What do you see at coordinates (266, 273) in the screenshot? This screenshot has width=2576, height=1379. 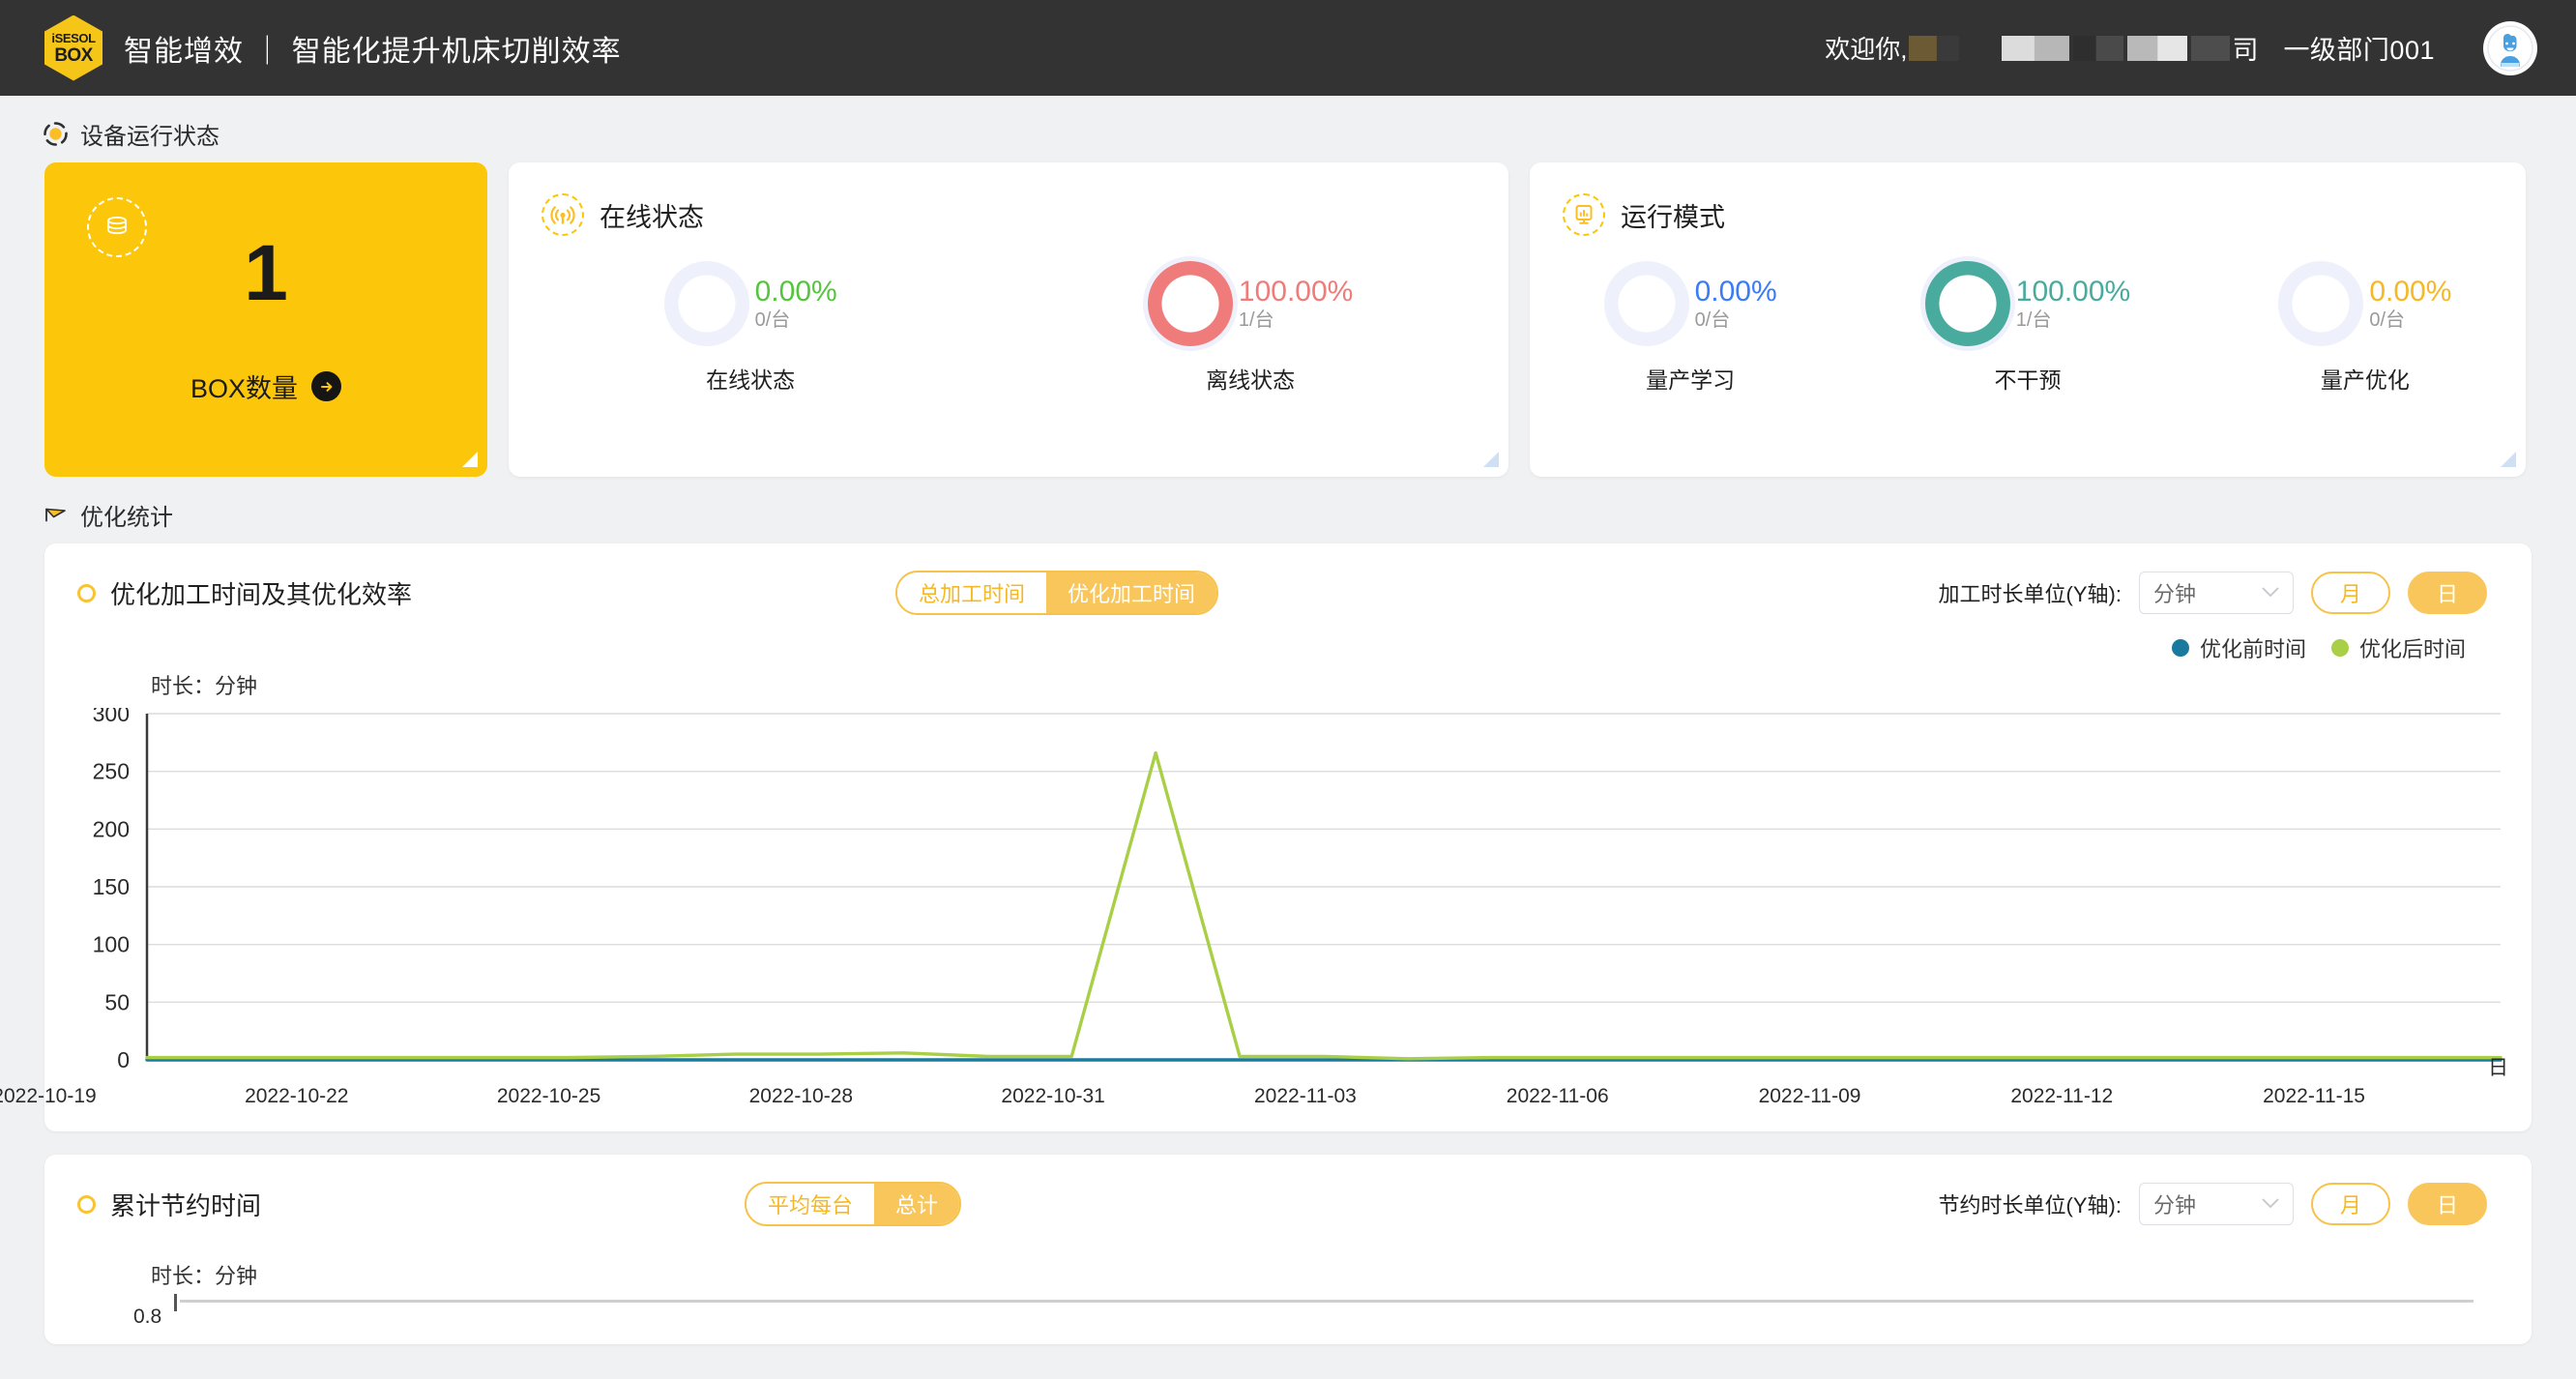 I see `box-count-value: 1` at bounding box center [266, 273].